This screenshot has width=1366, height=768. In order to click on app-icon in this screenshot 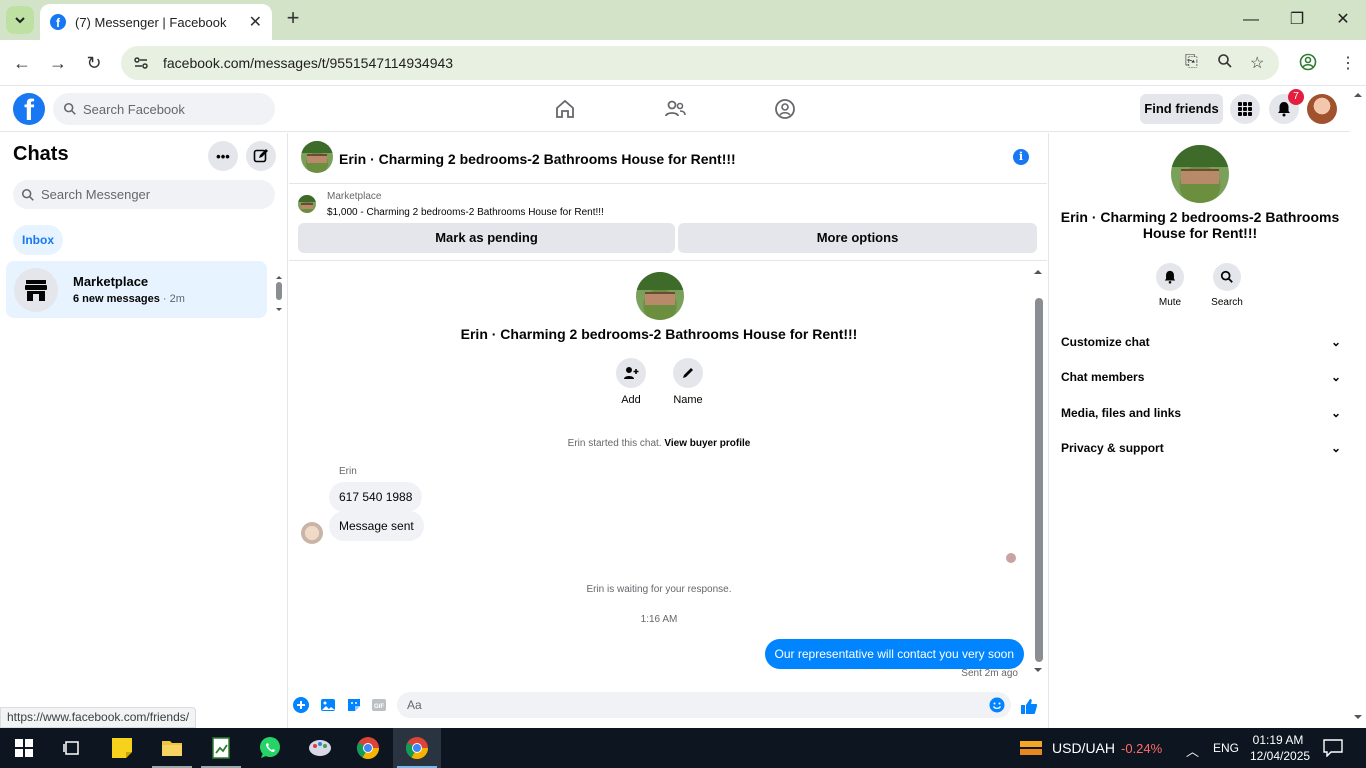, I will do `click(320, 748)`.